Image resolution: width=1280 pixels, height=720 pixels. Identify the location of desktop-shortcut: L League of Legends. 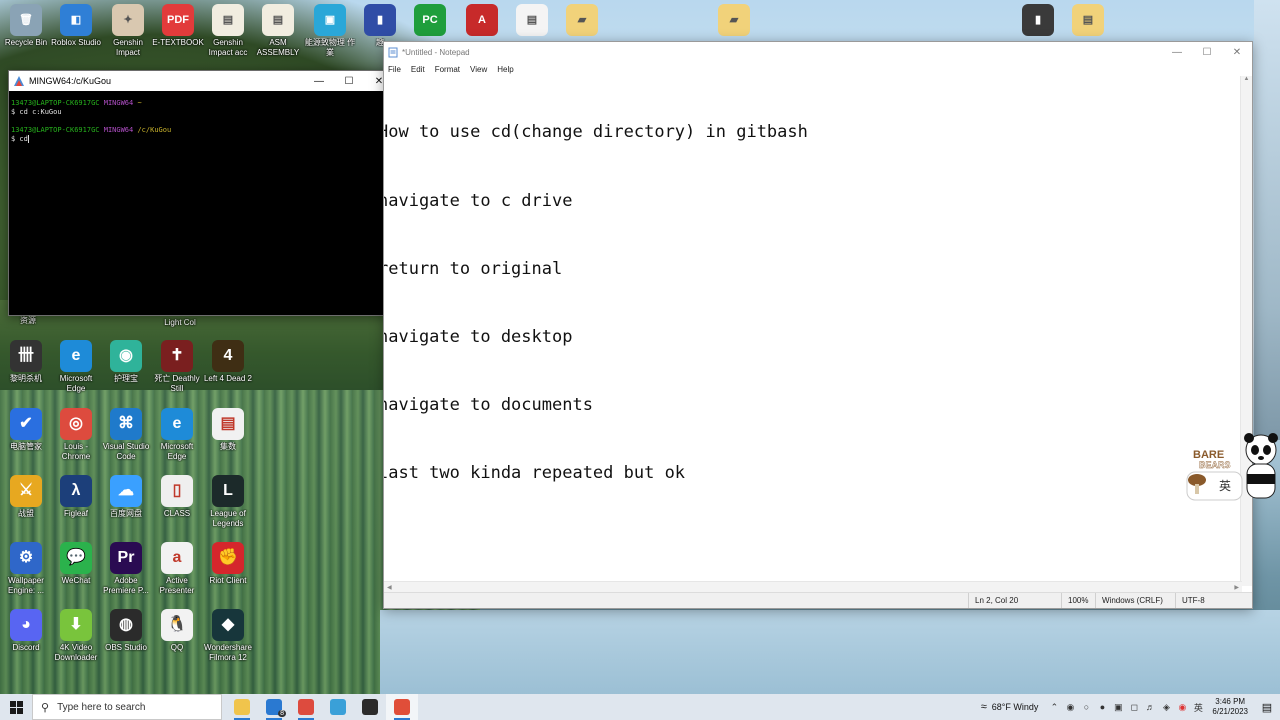
(228, 502).